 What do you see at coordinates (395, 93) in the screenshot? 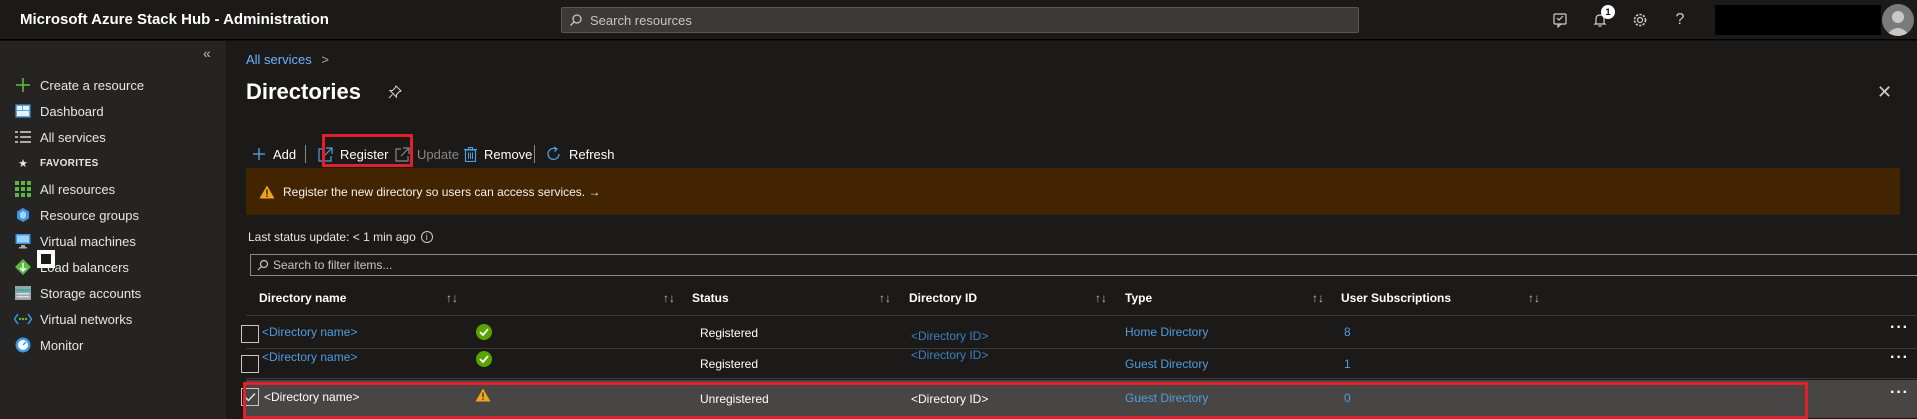
I see `pin-icon` at bounding box center [395, 93].